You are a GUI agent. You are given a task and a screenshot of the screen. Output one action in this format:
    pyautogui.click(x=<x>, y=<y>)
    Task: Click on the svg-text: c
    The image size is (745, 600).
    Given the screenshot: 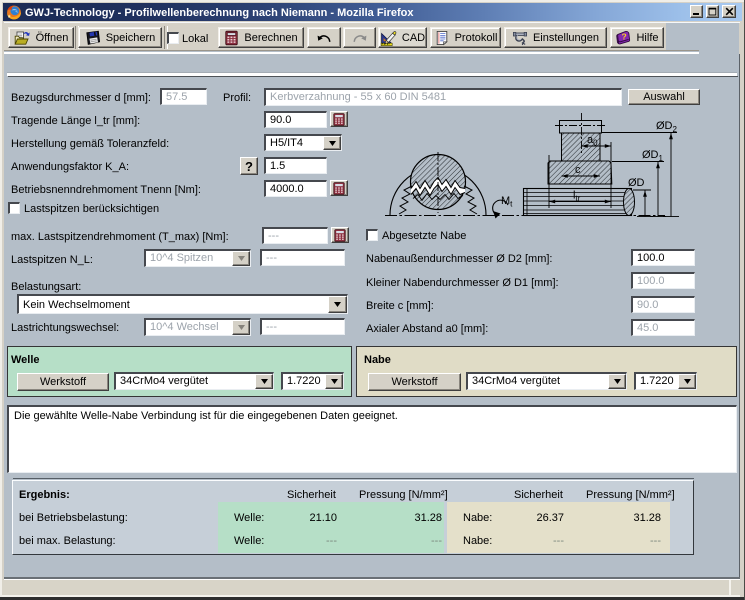 What is the action you would take?
    pyautogui.click(x=578, y=170)
    